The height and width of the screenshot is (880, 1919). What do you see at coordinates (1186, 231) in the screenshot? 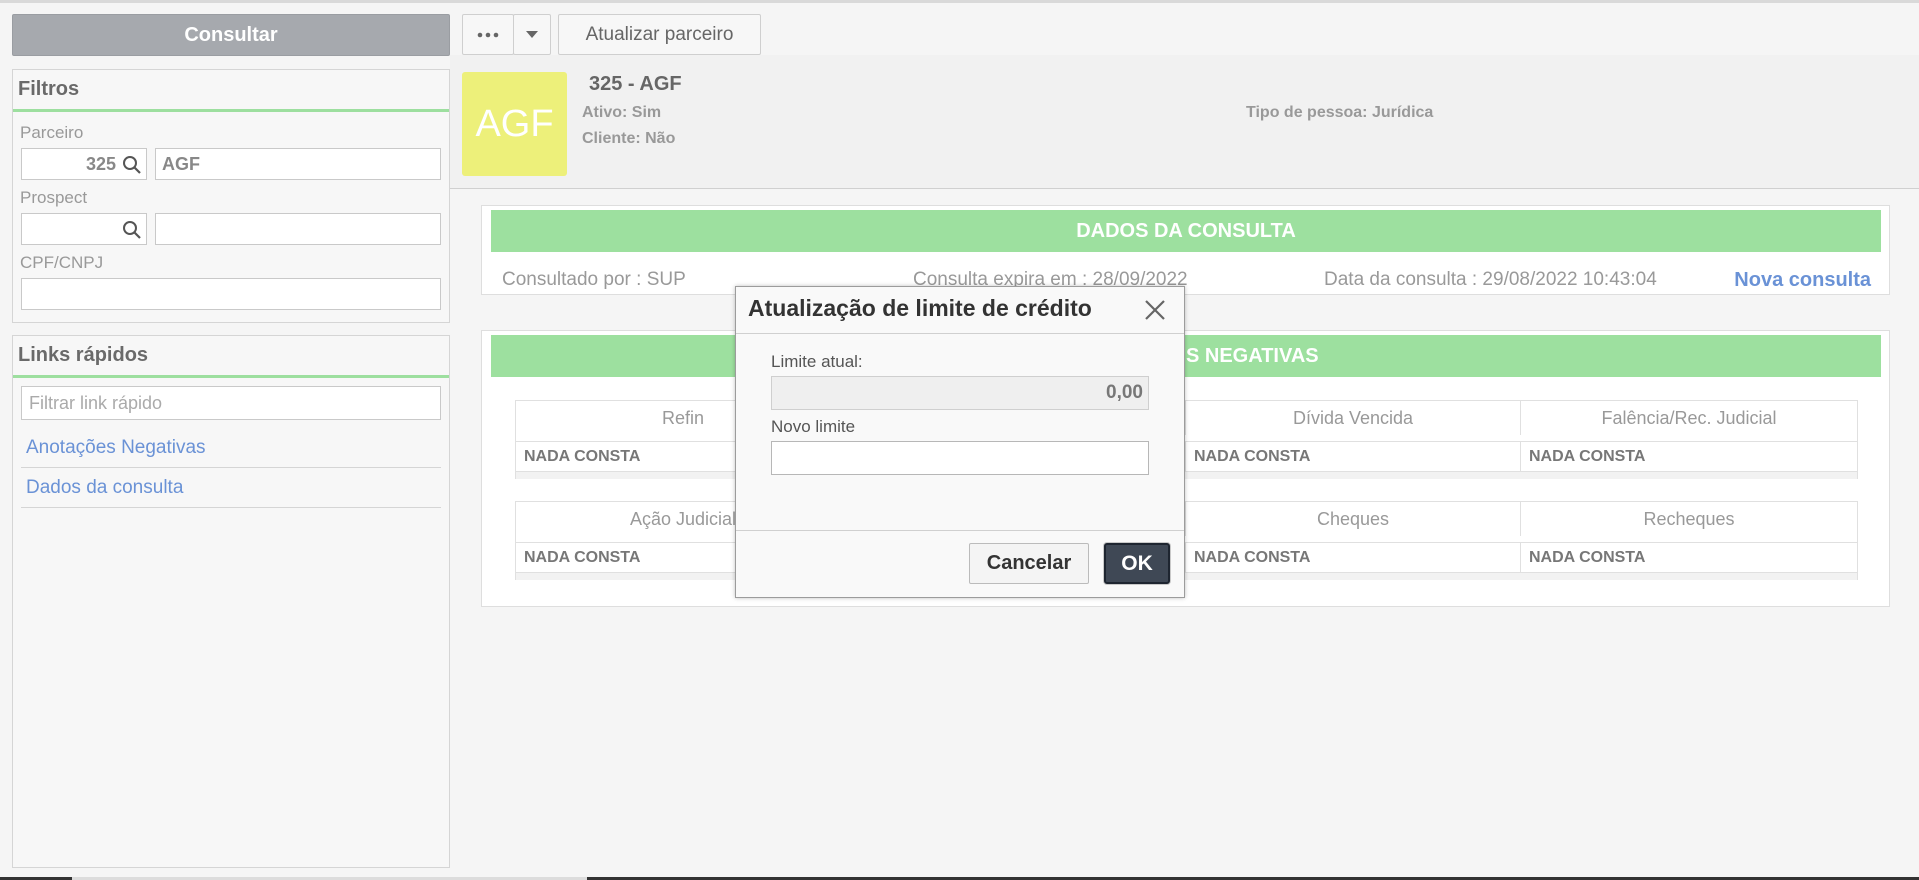
I see `dados-consulta-header: DADOS DA CONSULTA` at bounding box center [1186, 231].